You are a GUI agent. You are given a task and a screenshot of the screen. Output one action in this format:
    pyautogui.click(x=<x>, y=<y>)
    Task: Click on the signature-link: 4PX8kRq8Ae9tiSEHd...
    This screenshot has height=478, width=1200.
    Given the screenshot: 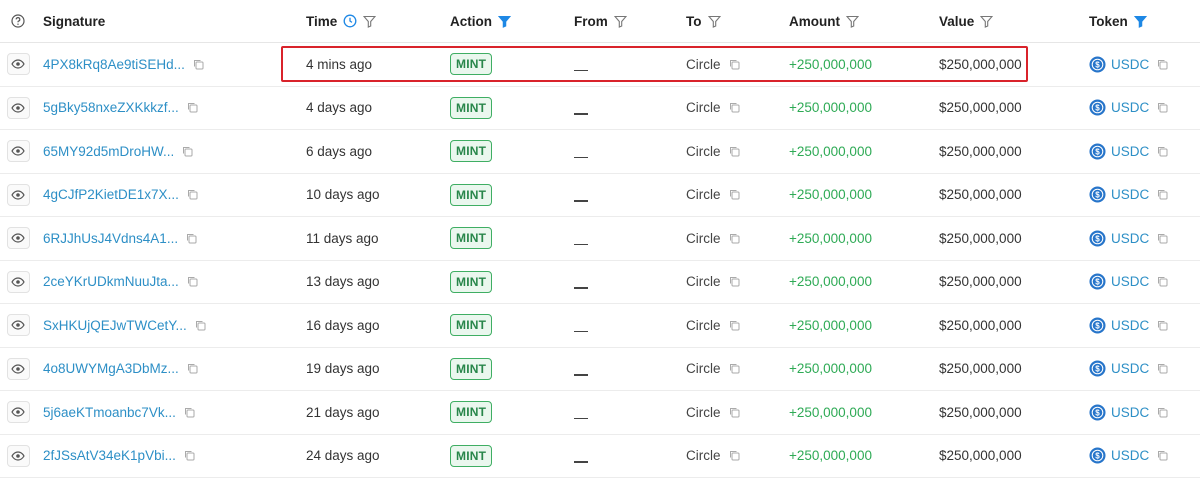 What is the action you would take?
    pyautogui.click(x=114, y=64)
    